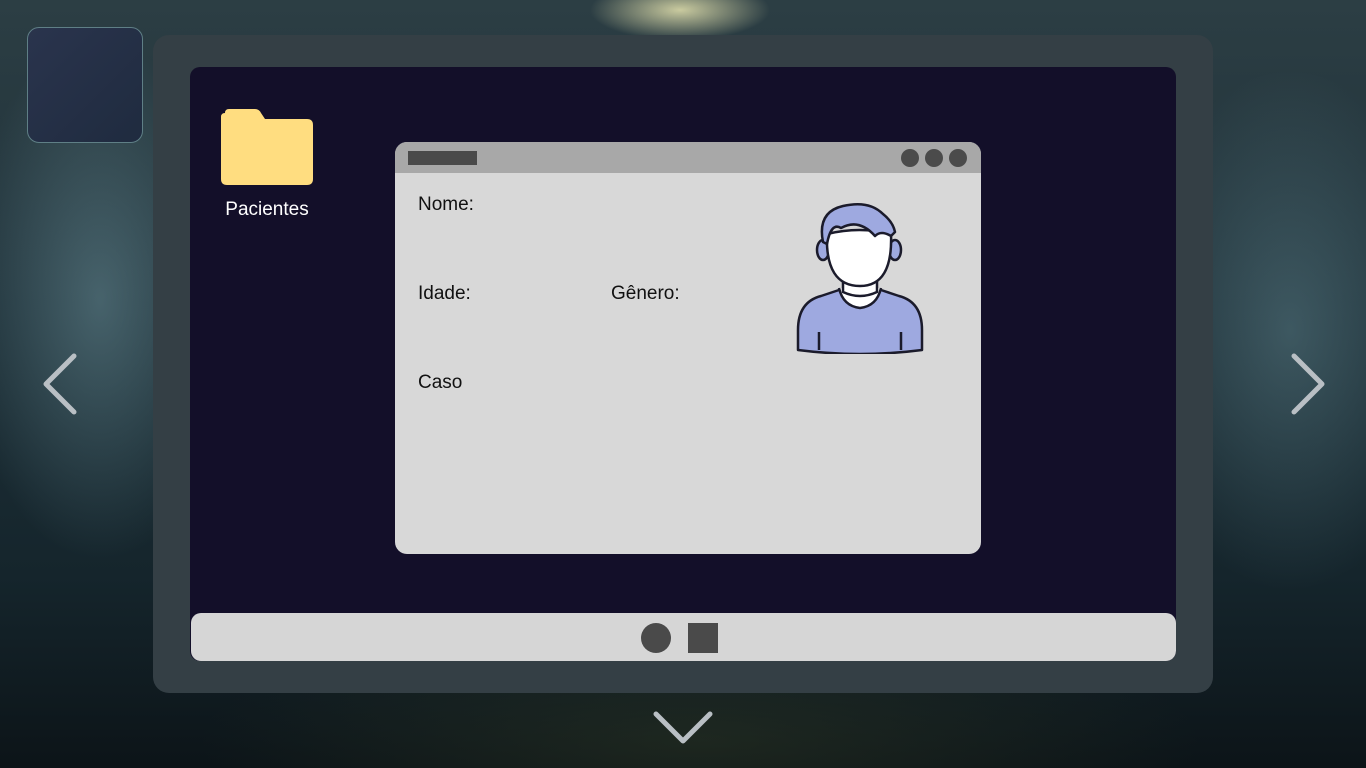 The height and width of the screenshot is (768, 1366). I want to click on desktop-folder-pacientes: Pacientes, so click(276, 165).